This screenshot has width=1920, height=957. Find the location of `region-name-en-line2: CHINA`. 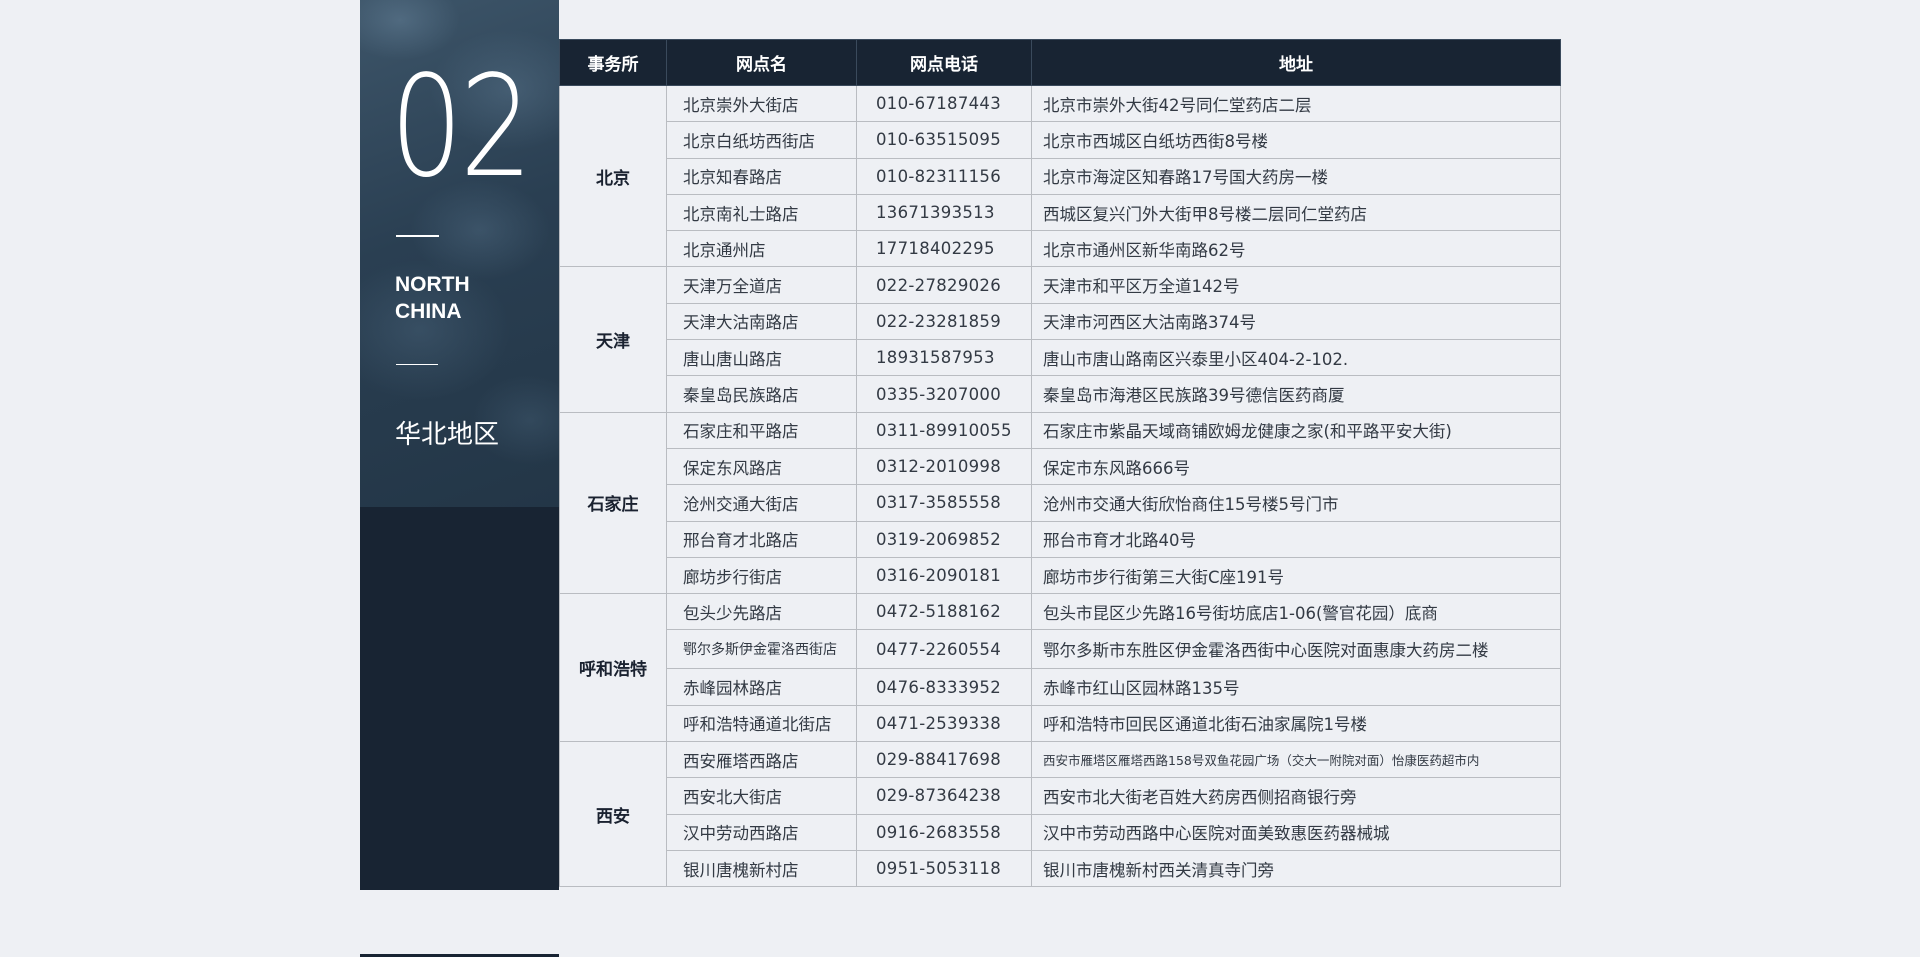

region-name-en-line2: CHINA is located at coordinates (428, 311).